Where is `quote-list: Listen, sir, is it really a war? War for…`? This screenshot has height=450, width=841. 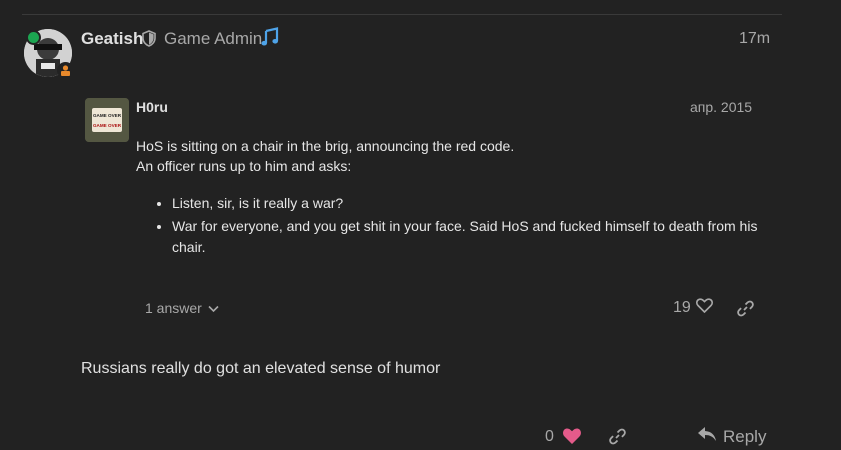
quote-list: Listen, sir, is it really a war? War for… is located at coordinates (451, 225).